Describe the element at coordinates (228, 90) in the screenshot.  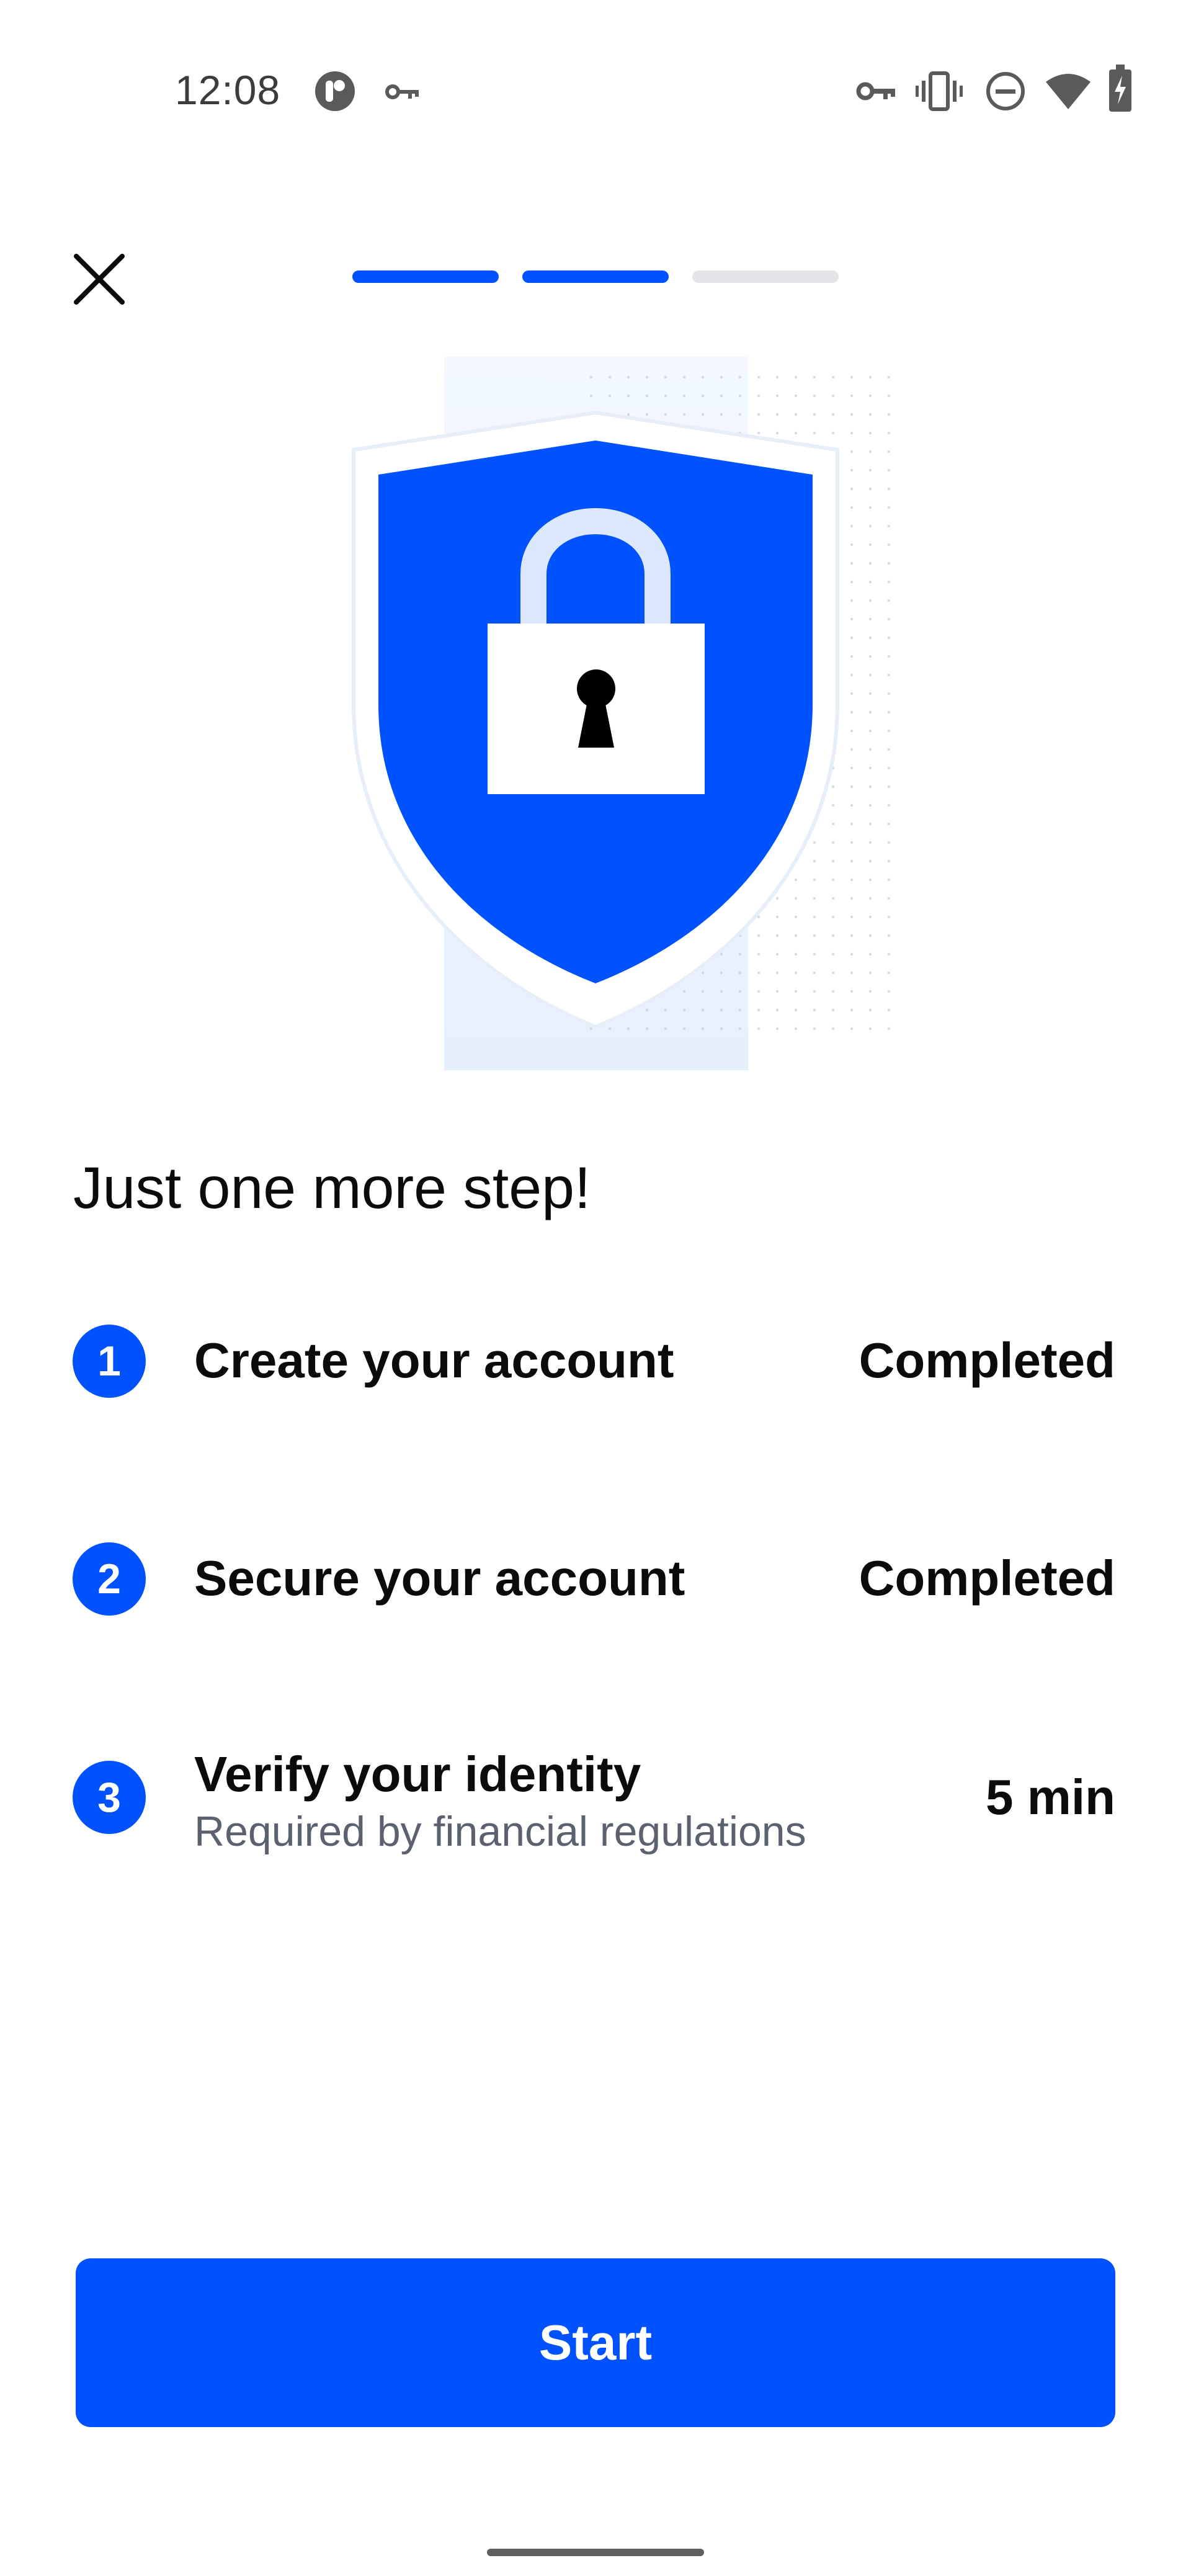
I see `status-time: 12:08` at that location.